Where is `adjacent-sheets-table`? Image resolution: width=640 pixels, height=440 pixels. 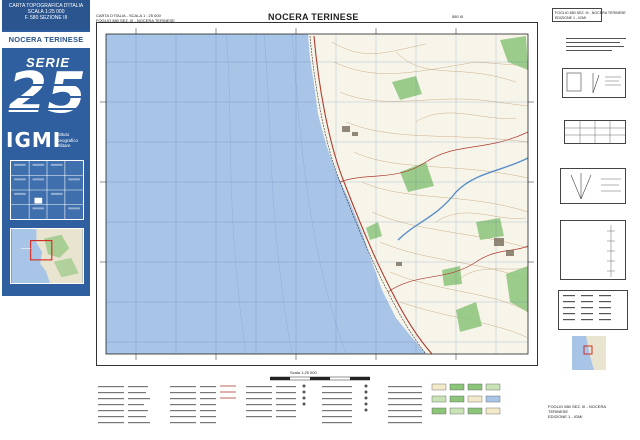
adjacent-sheets-table is located at coordinates (593, 310).